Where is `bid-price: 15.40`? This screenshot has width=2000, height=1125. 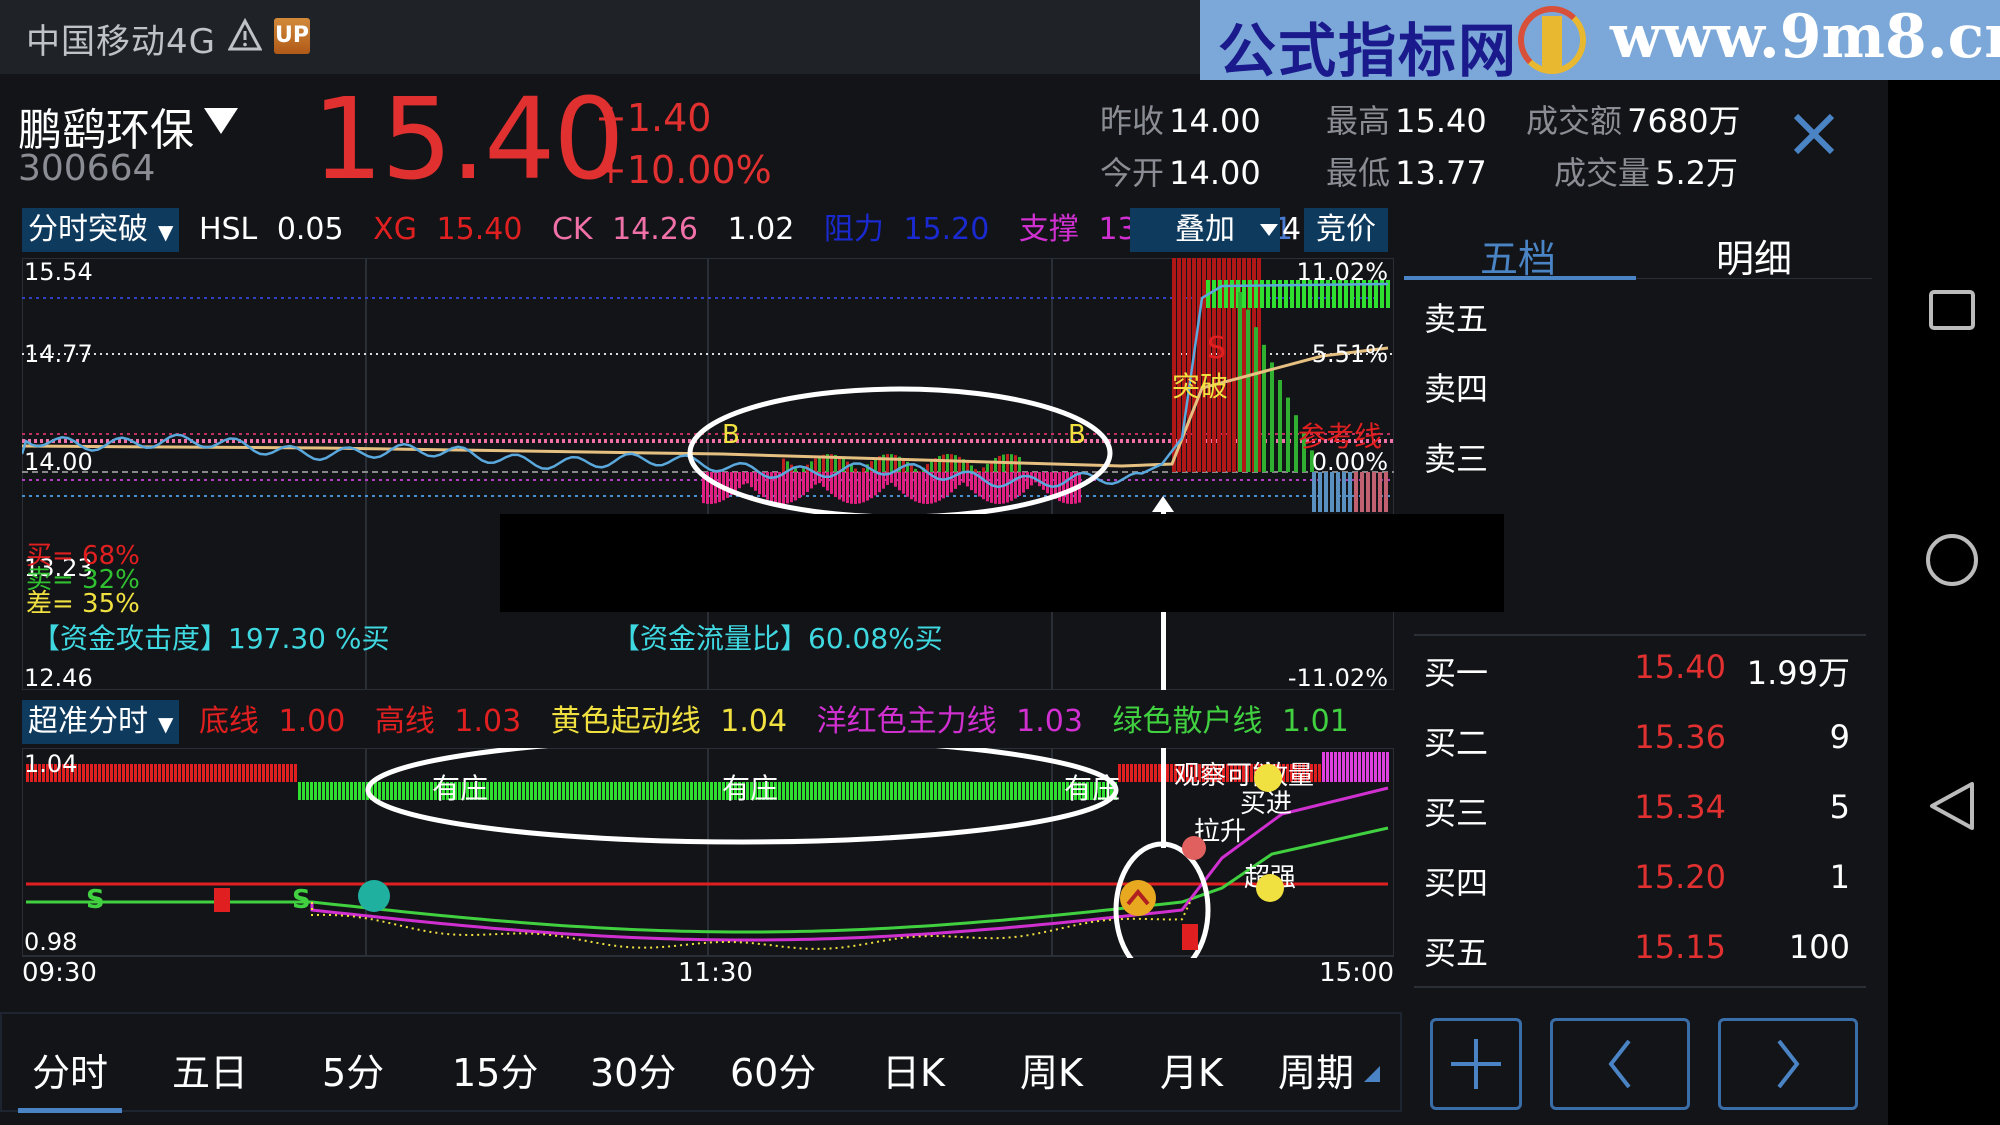
bid-price: 15.40 is located at coordinates (1680, 667).